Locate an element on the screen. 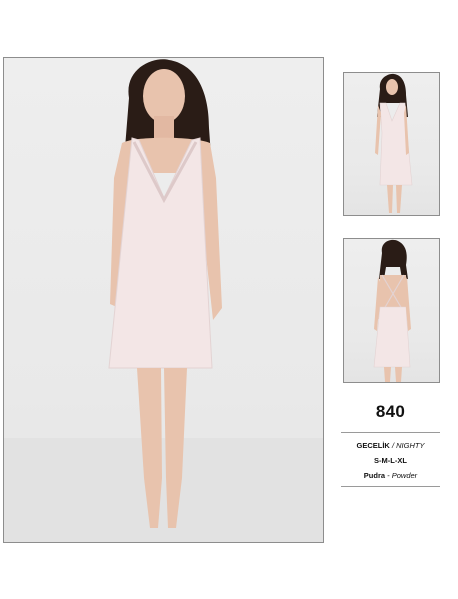 This screenshot has height=599, width=458. back-view-photo is located at coordinates (391, 310).